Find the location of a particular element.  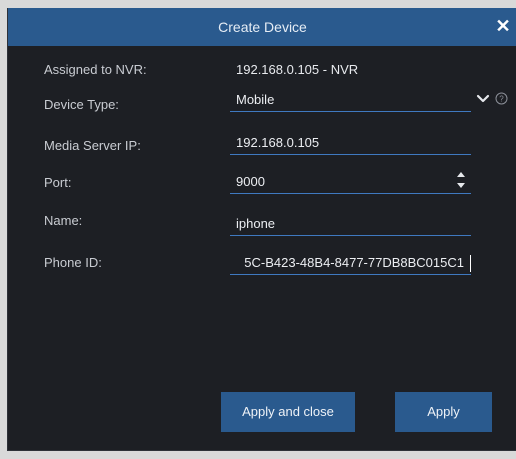

phone-id-label: Phone ID: is located at coordinates (73, 262).